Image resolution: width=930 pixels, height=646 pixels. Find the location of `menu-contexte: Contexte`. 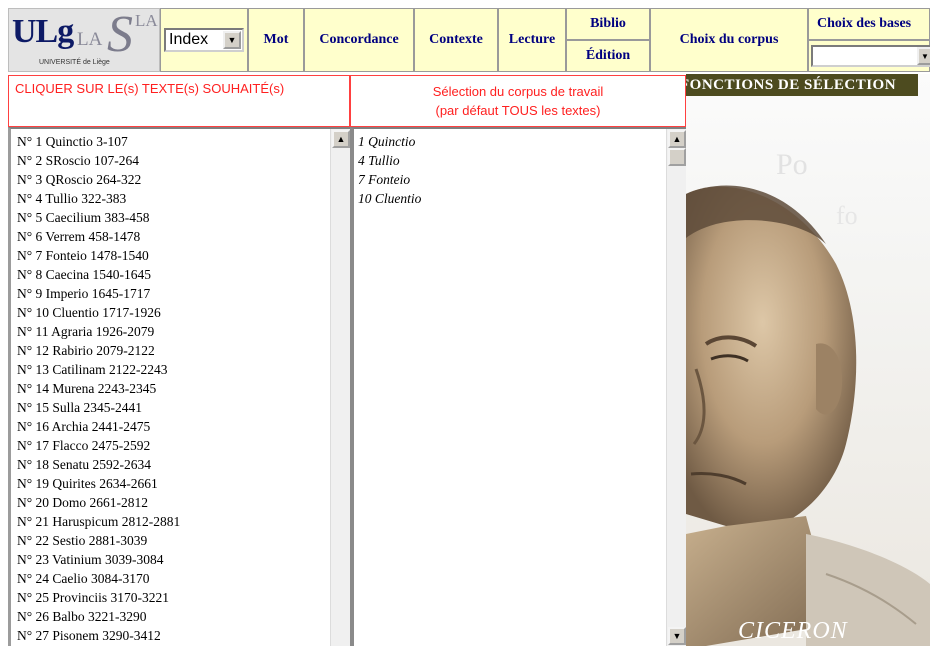

menu-contexte: Contexte is located at coordinates (456, 40).